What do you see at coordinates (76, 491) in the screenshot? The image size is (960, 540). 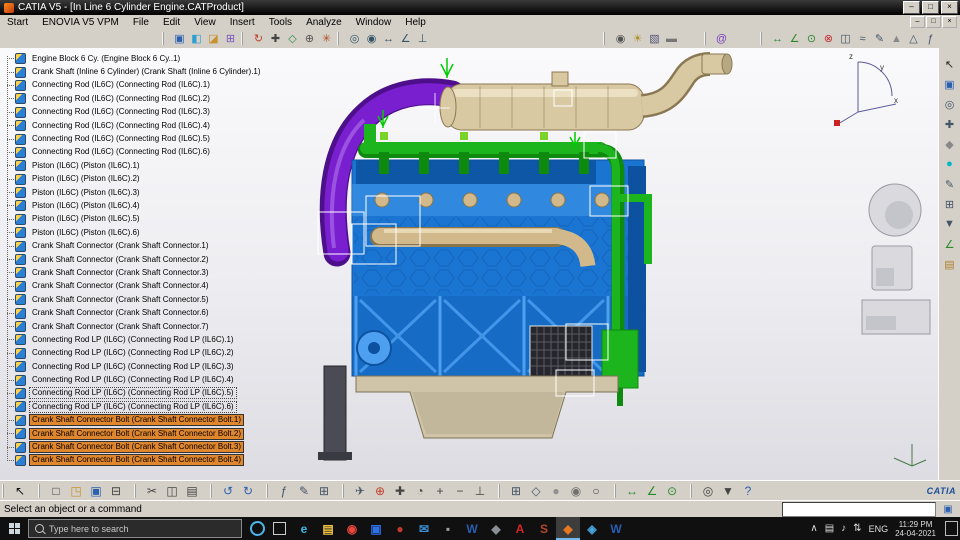 I see `open-file-icon: ◳` at bounding box center [76, 491].